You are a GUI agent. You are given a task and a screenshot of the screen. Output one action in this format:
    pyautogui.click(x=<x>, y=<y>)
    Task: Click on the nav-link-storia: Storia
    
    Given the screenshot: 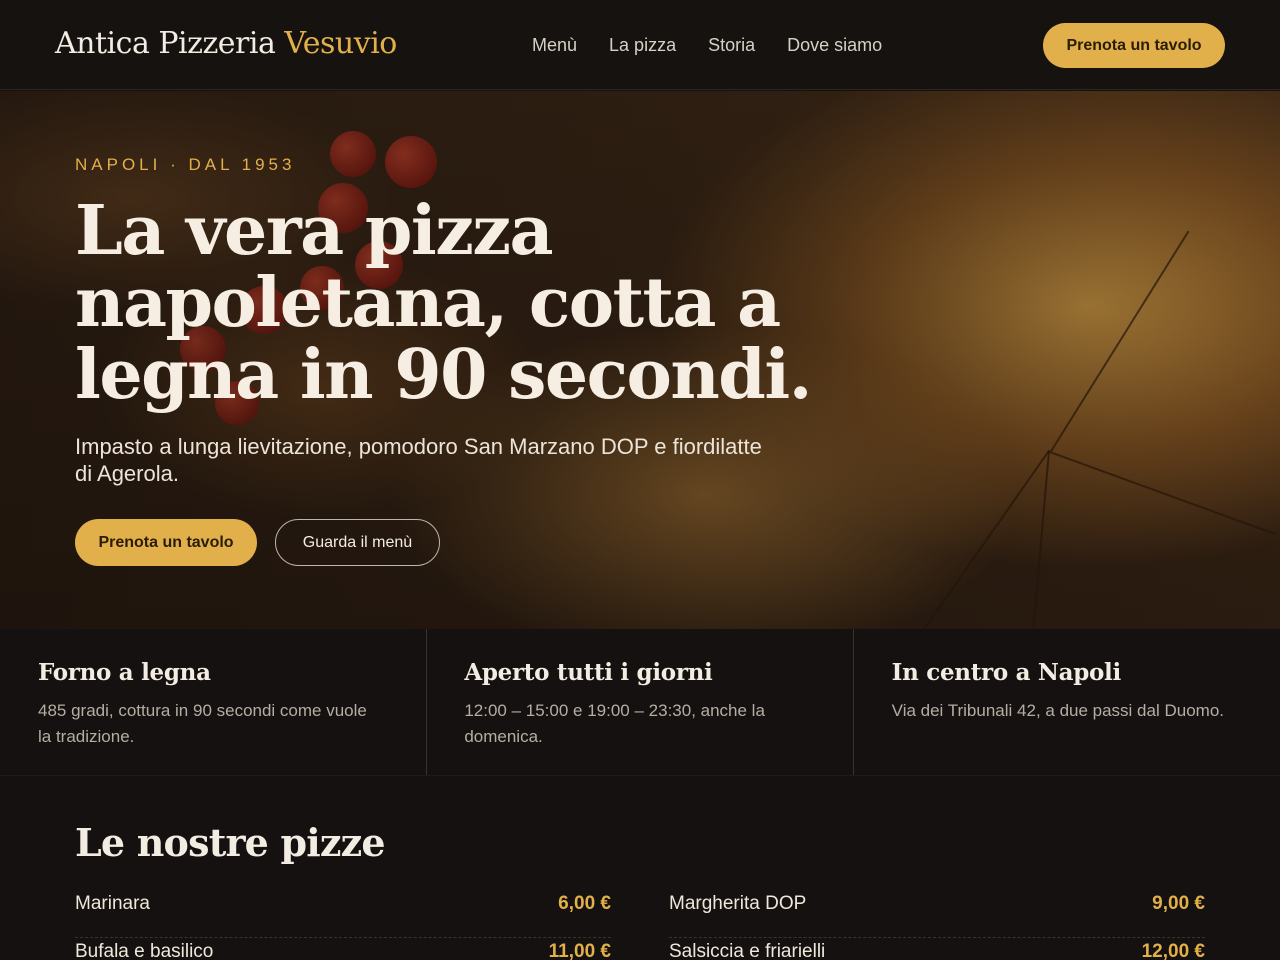 What is the action you would take?
    pyautogui.click(x=731, y=45)
    